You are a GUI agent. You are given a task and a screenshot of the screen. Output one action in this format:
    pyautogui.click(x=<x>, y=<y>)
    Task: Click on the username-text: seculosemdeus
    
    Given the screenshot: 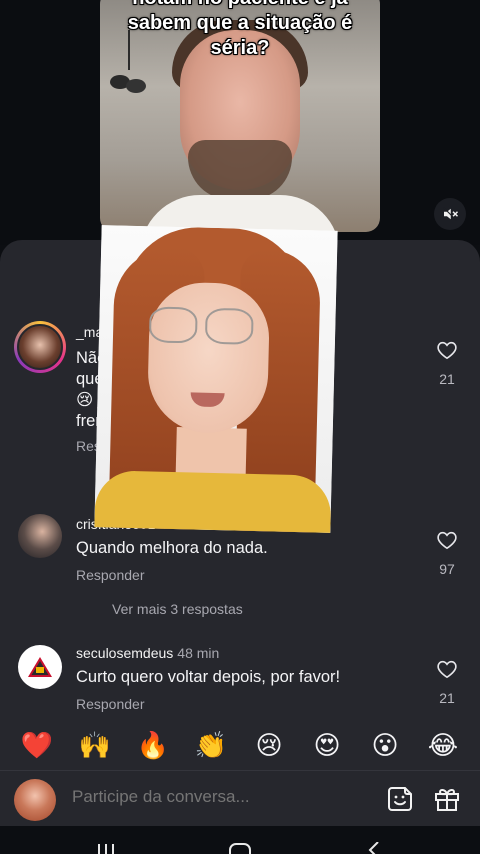 What is the action you would take?
    pyautogui.click(x=124, y=653)
    